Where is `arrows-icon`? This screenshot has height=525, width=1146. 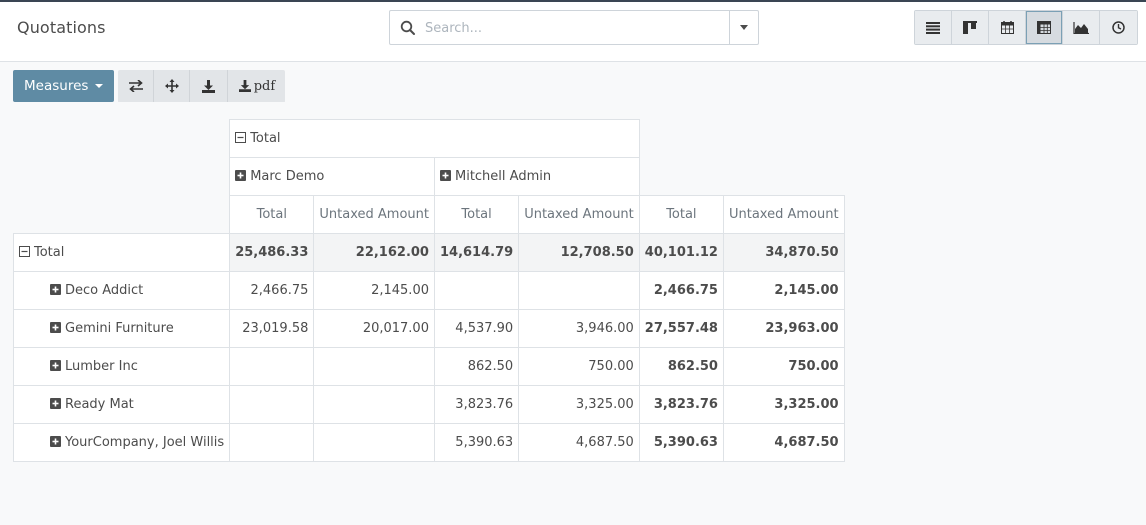
arrows-icon is located at coordinates (171, 86).